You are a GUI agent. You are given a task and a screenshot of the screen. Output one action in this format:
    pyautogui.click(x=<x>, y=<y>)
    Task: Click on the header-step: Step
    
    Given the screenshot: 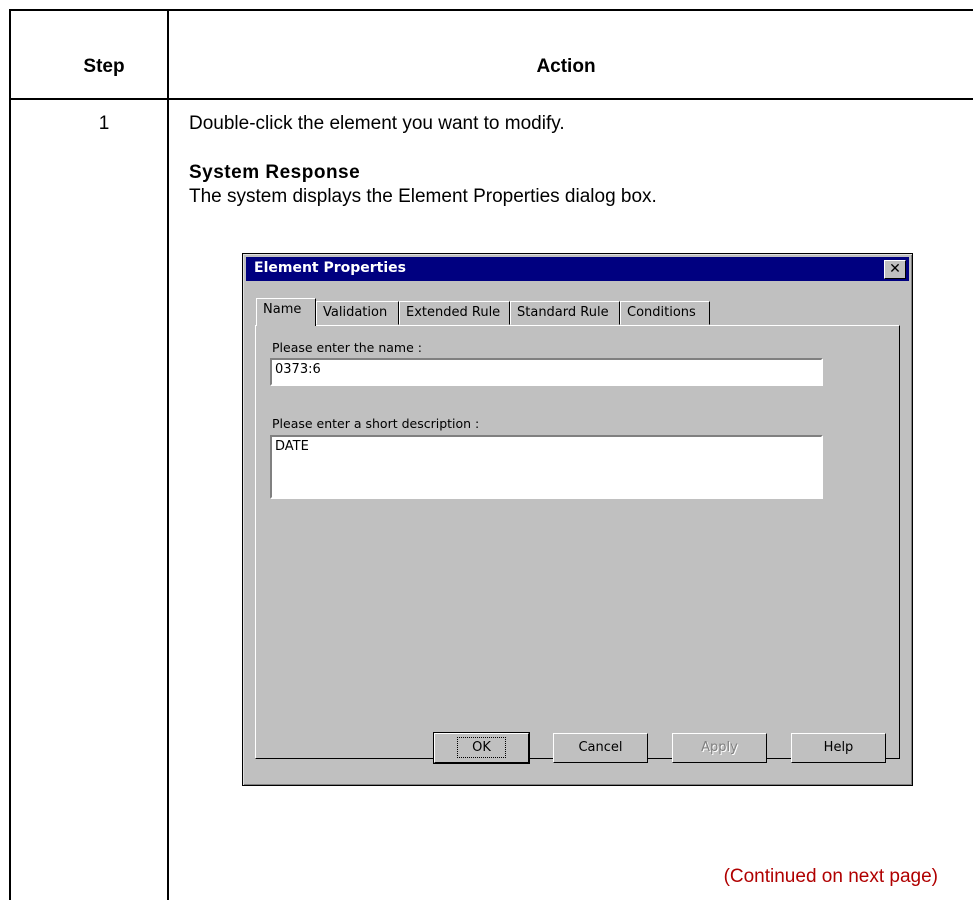 What is the action you would take?
    pyautogui.click(x=104, y=66)
    